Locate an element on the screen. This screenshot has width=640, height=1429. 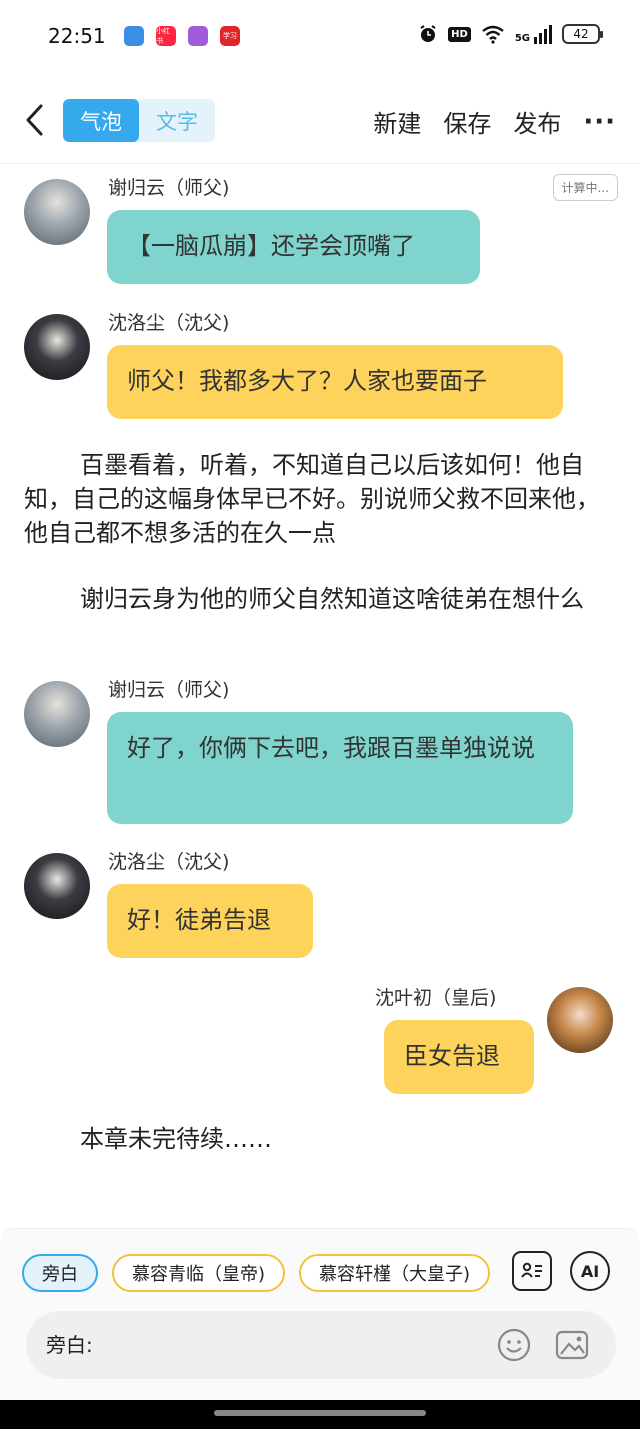
gesture-bar is located at coordinates (320, 1414).